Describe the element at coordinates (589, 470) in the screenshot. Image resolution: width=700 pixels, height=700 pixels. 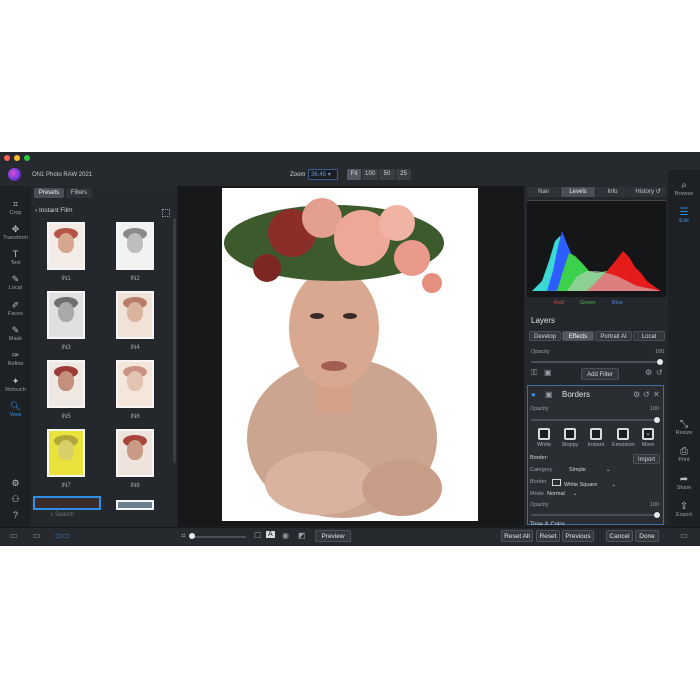
I see `category-select: Simple ⌄` at that location.